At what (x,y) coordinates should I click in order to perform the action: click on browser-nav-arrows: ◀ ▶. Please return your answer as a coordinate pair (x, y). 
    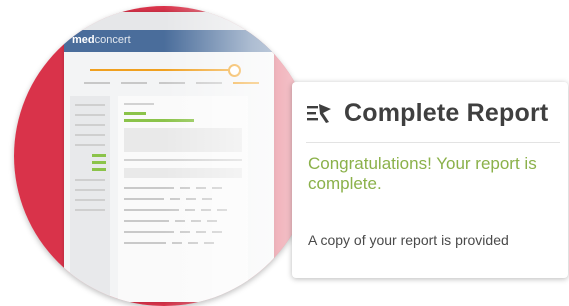
    Looking at the image, I should click on (81, 21).